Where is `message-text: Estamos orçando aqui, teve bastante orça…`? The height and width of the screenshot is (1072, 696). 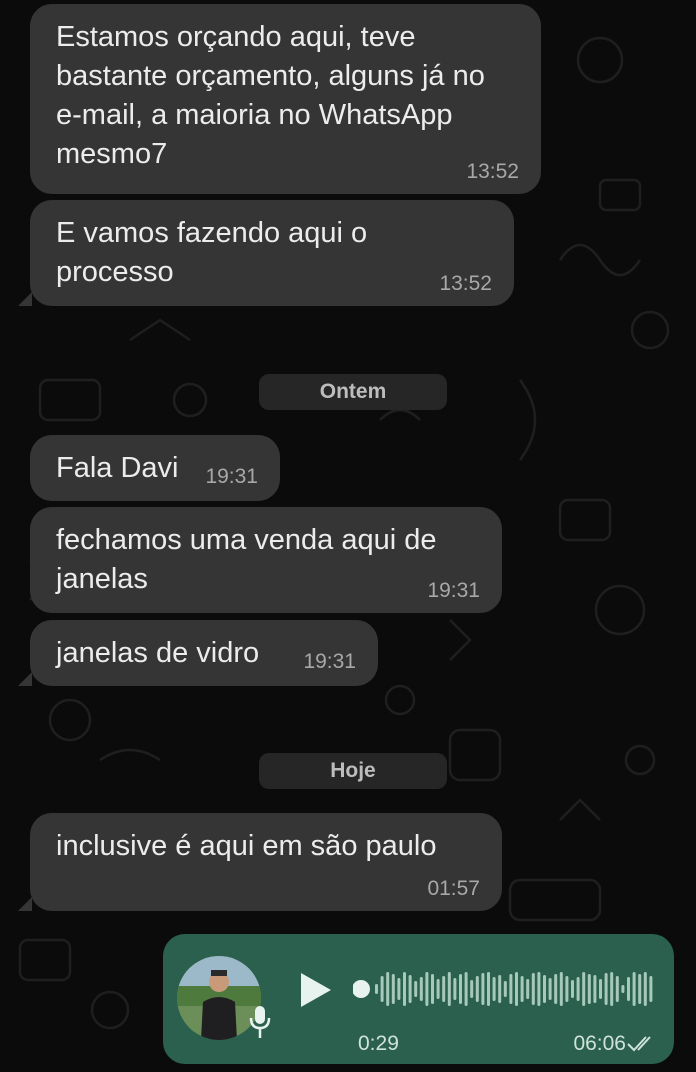 message-text: Estamos orçando aqui, teve bastante orça… is located at coordinates (274, 95).